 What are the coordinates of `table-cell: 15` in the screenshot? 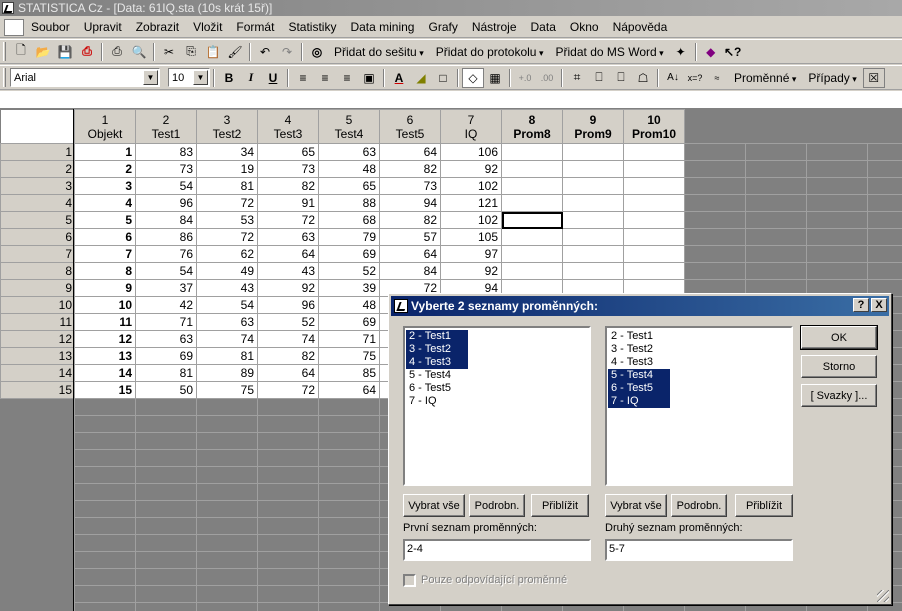 It's located at (105, 390).